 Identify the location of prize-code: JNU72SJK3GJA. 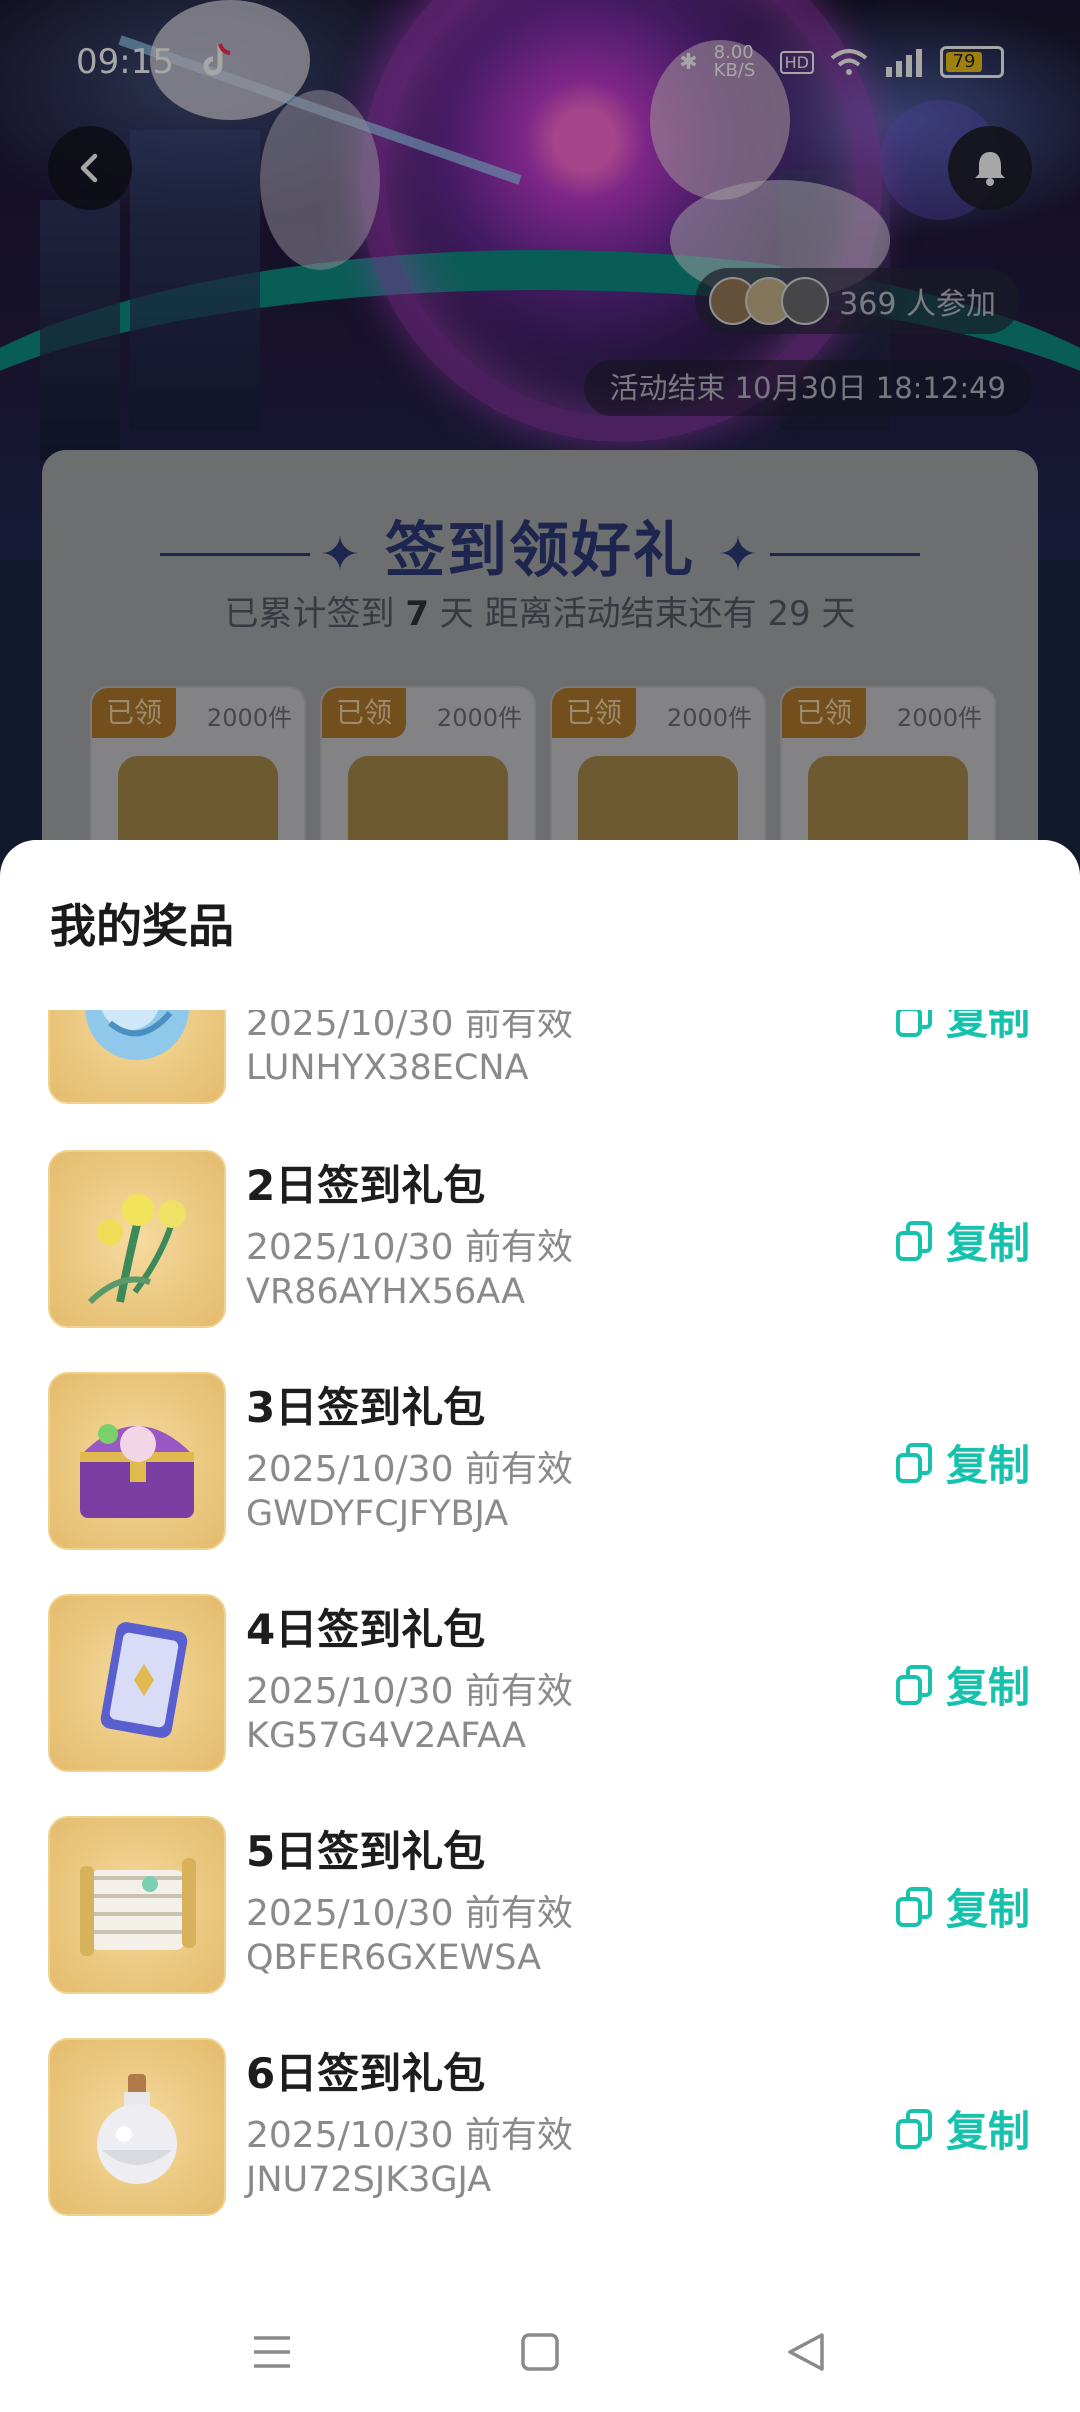
(369, 2180).